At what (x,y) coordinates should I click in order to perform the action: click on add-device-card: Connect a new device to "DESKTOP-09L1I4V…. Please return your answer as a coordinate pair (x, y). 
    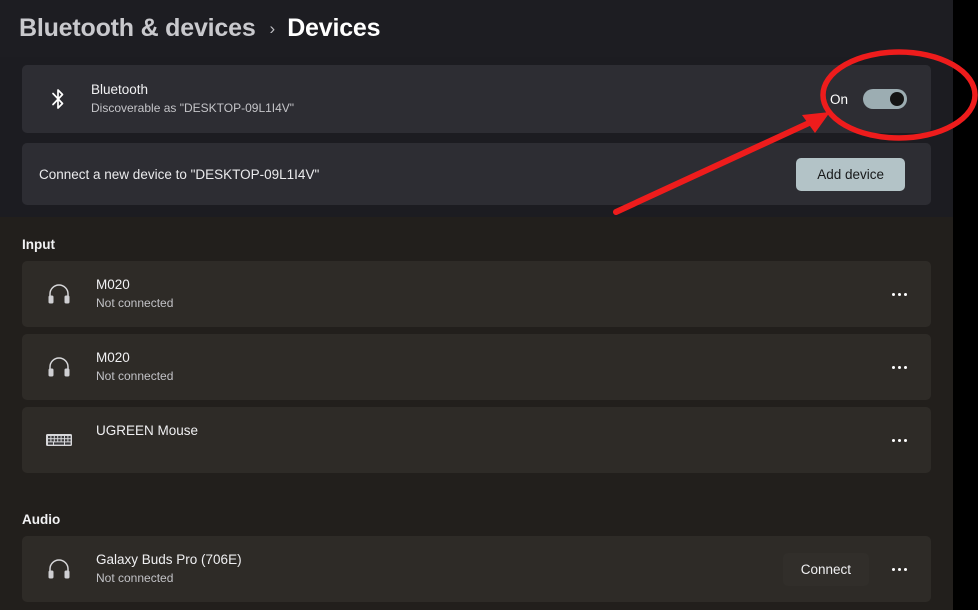
    Looking at the image, I should click on (476, 174).